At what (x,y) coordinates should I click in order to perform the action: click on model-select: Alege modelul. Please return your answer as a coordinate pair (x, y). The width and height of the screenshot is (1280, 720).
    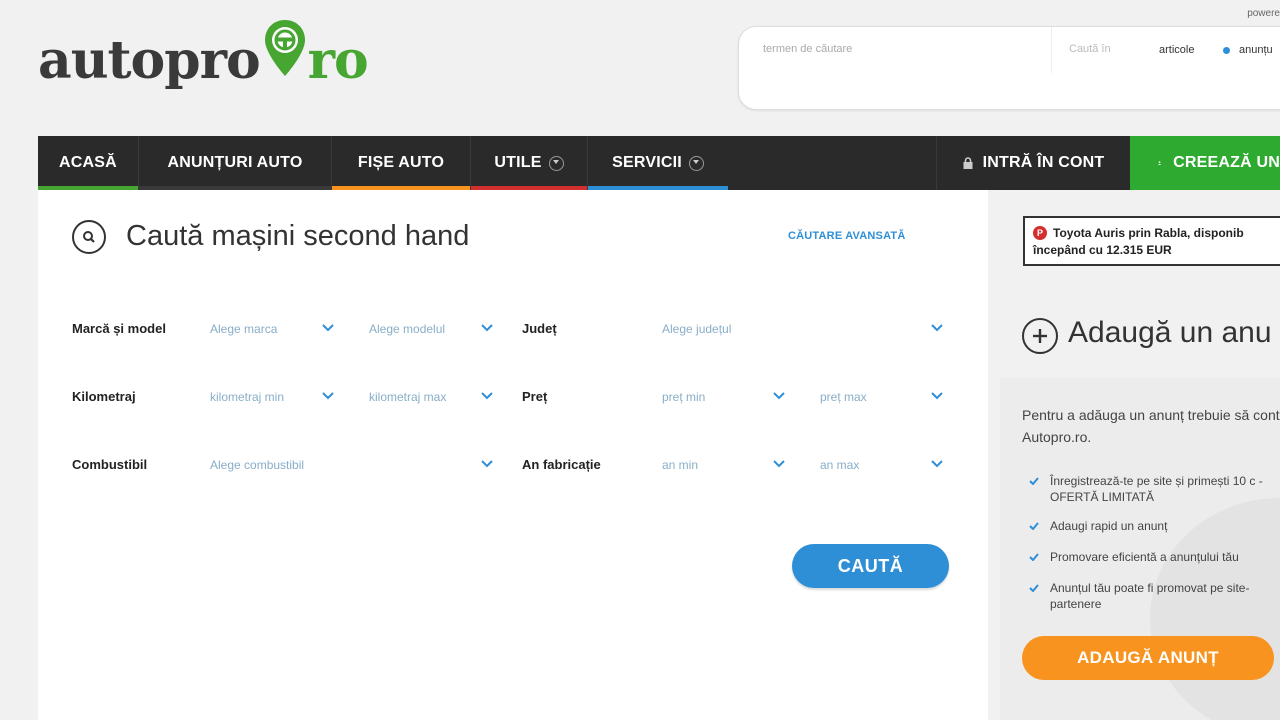
    Looking at the image, I should click on (407, 329).